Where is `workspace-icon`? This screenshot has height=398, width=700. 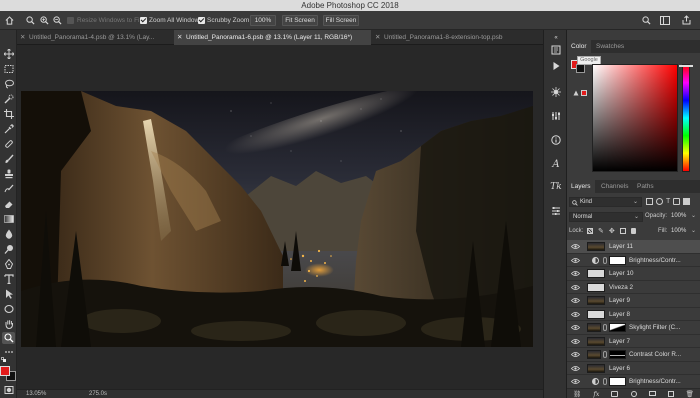
workspace-icon is located at coordinates (665, 20).